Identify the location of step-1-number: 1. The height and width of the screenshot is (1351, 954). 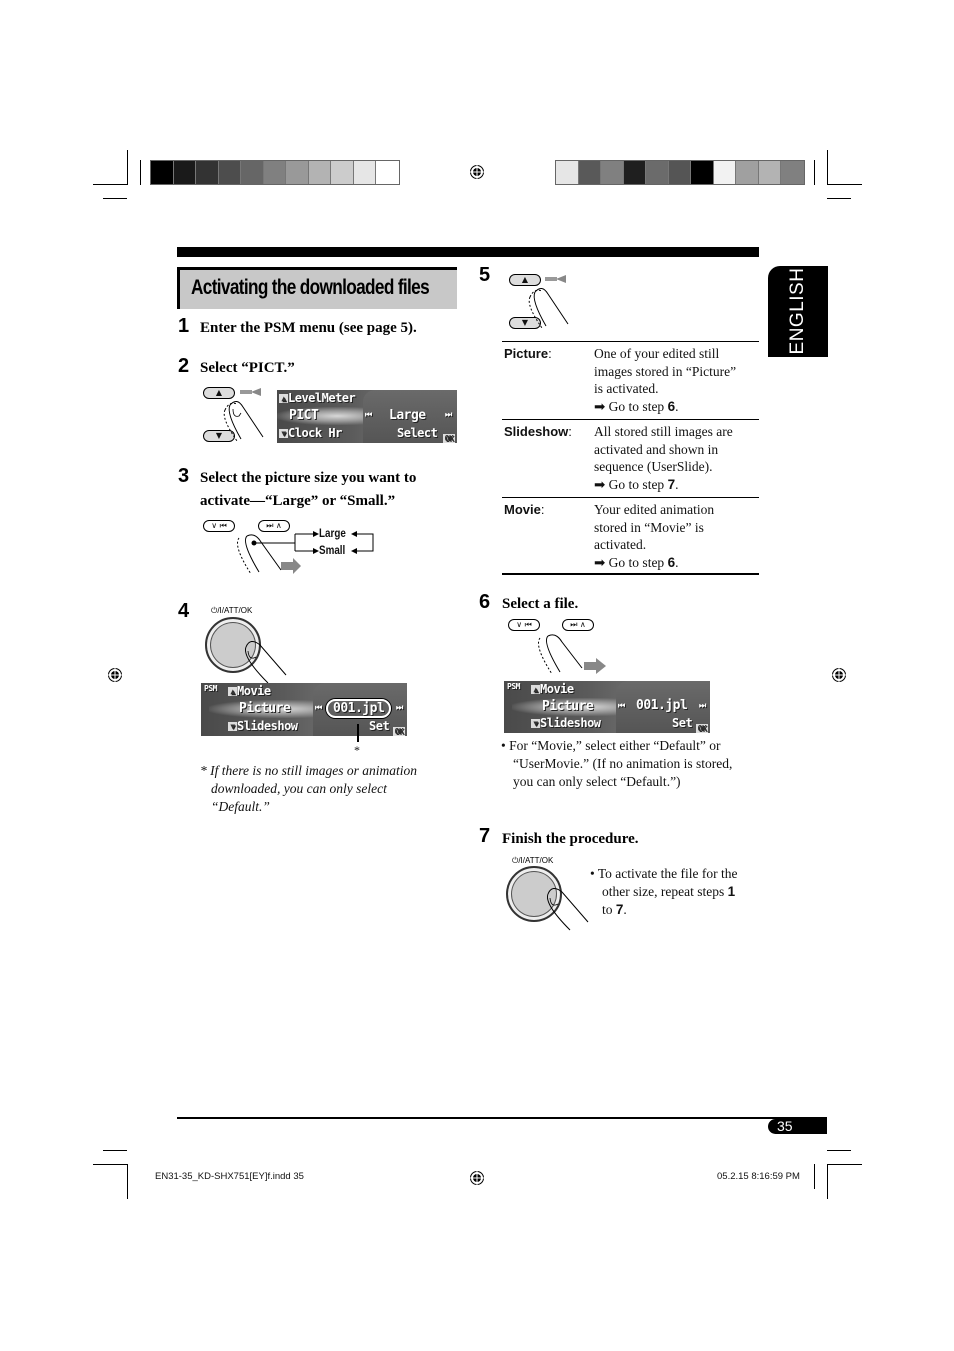
(184, 326).